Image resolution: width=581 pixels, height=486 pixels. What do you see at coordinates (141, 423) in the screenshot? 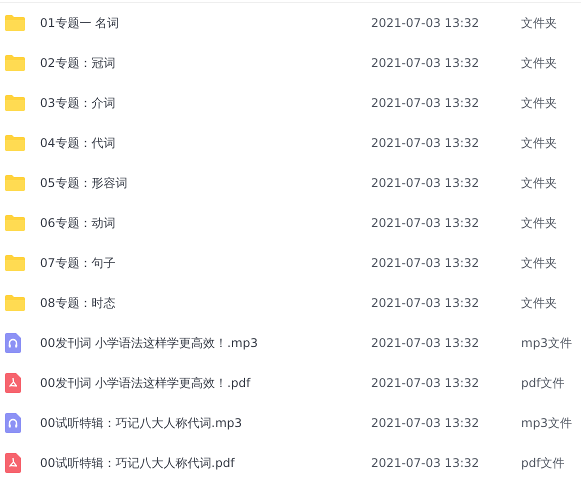
I see `file-name: 00试听特辑：巧记八大人称代词.mp3` at bounding box center [141, 423].